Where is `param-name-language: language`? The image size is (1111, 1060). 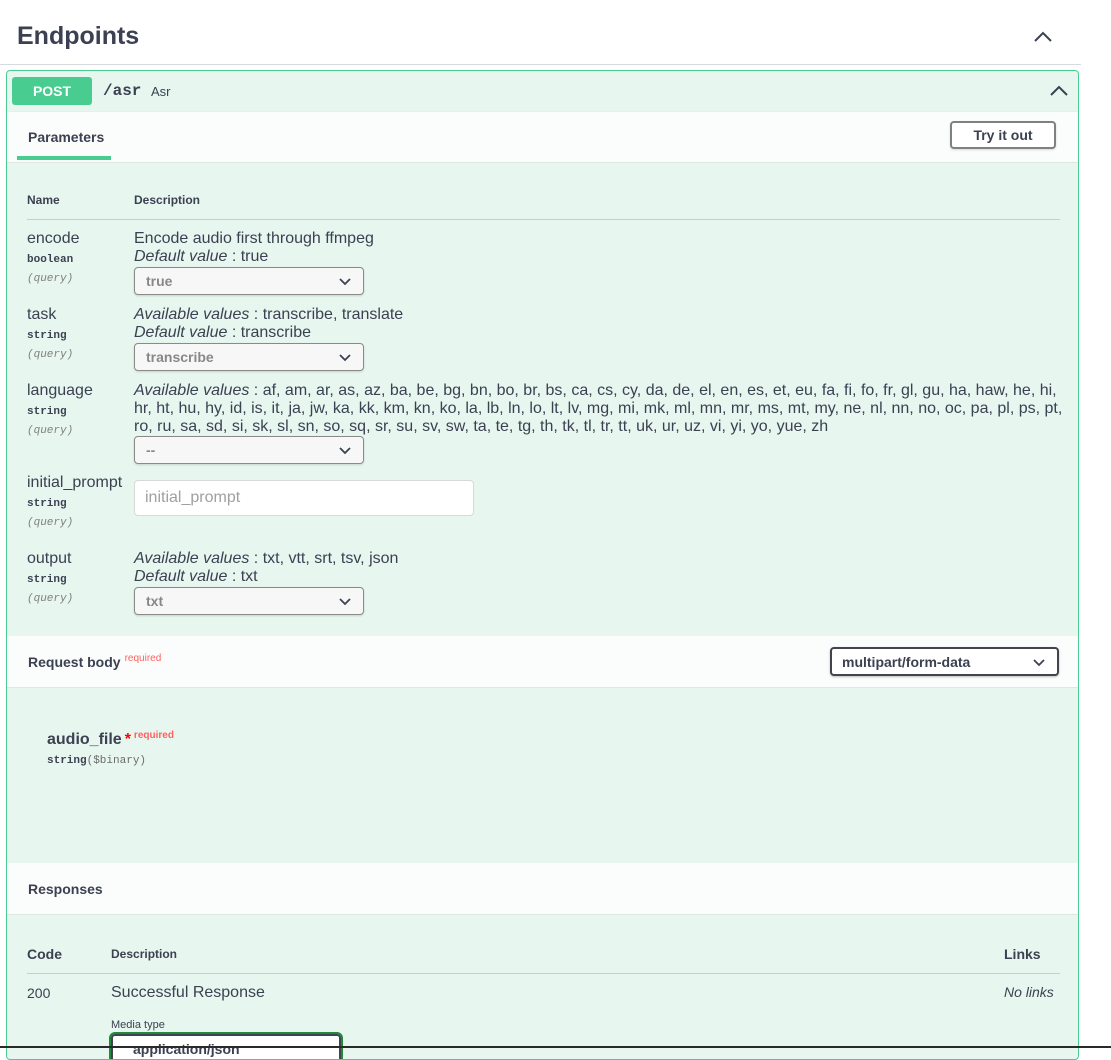 param-name-language: language is located at coordinates (60, 390).